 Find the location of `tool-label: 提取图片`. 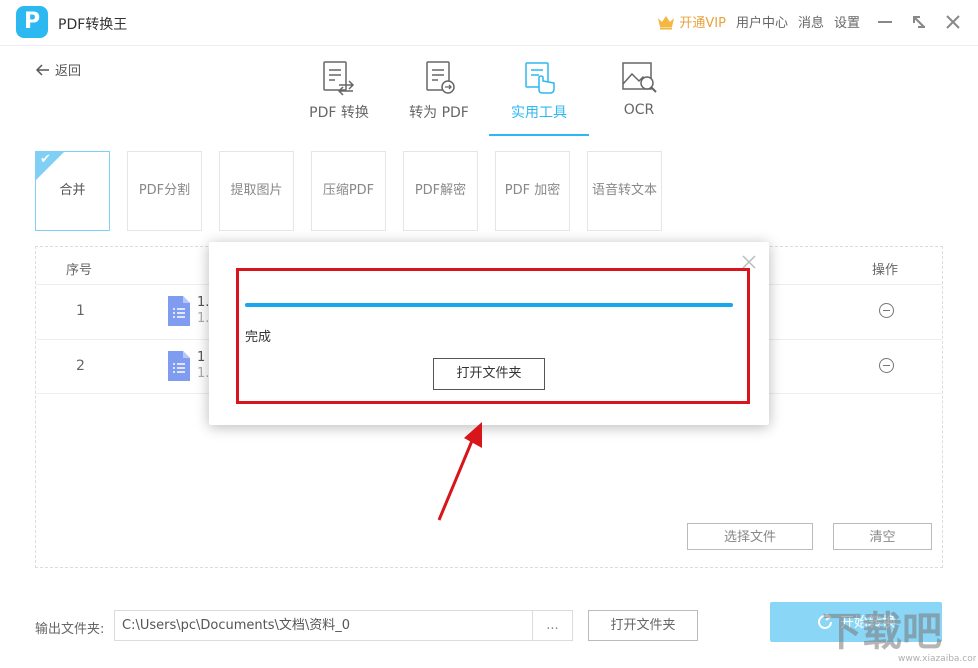

tool-label: 提取图片 is located at coordinates (256, 190).